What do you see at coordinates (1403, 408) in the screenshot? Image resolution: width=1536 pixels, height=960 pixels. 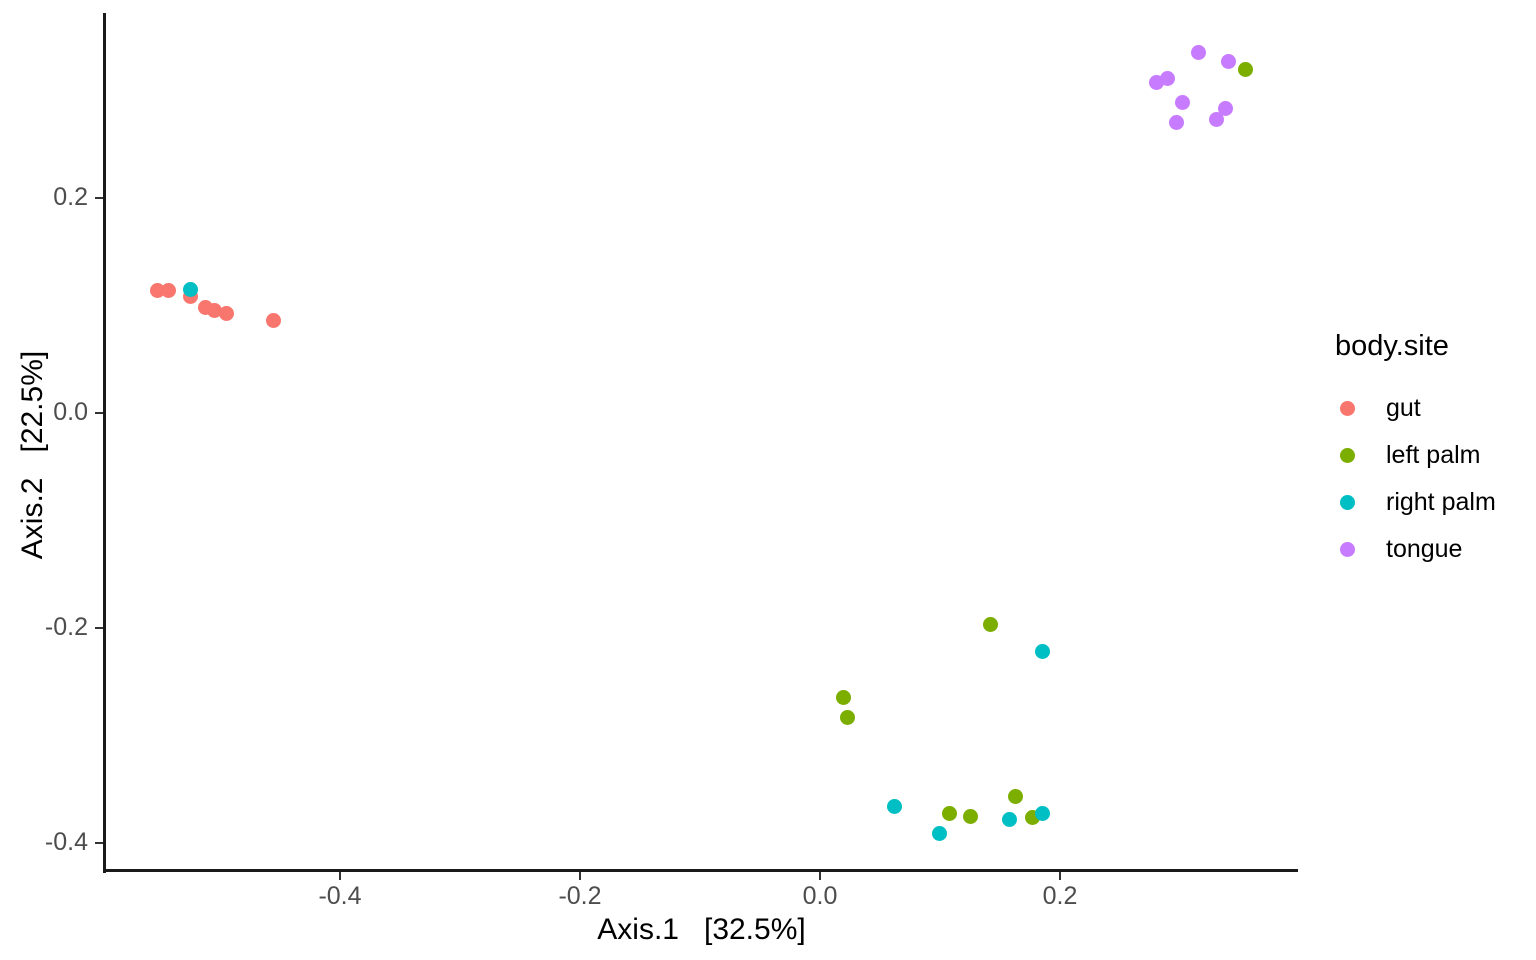 I see `legend-item-label: gut` at bounding box center [1403, 408].